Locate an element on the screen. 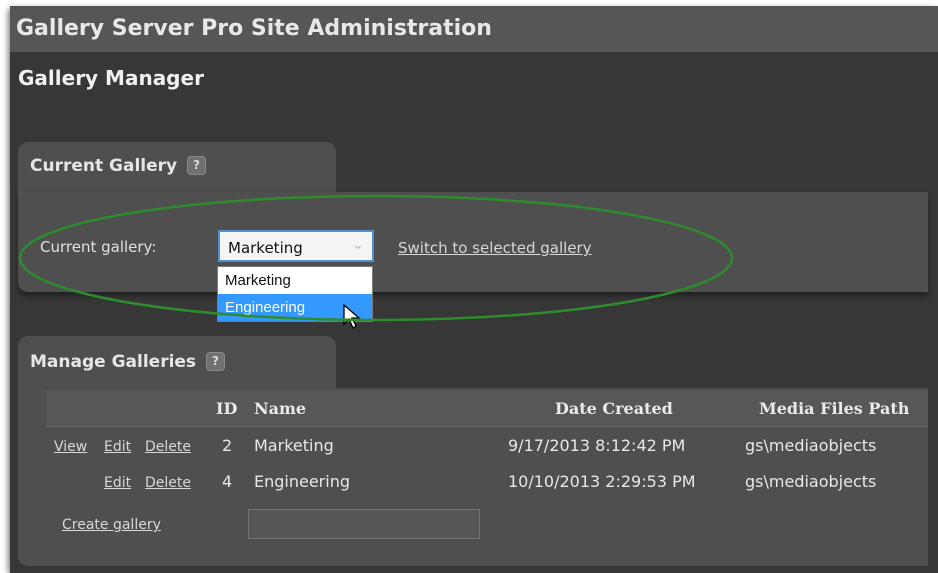  mouse-pointer-icon is located at coordinates (352, 316).